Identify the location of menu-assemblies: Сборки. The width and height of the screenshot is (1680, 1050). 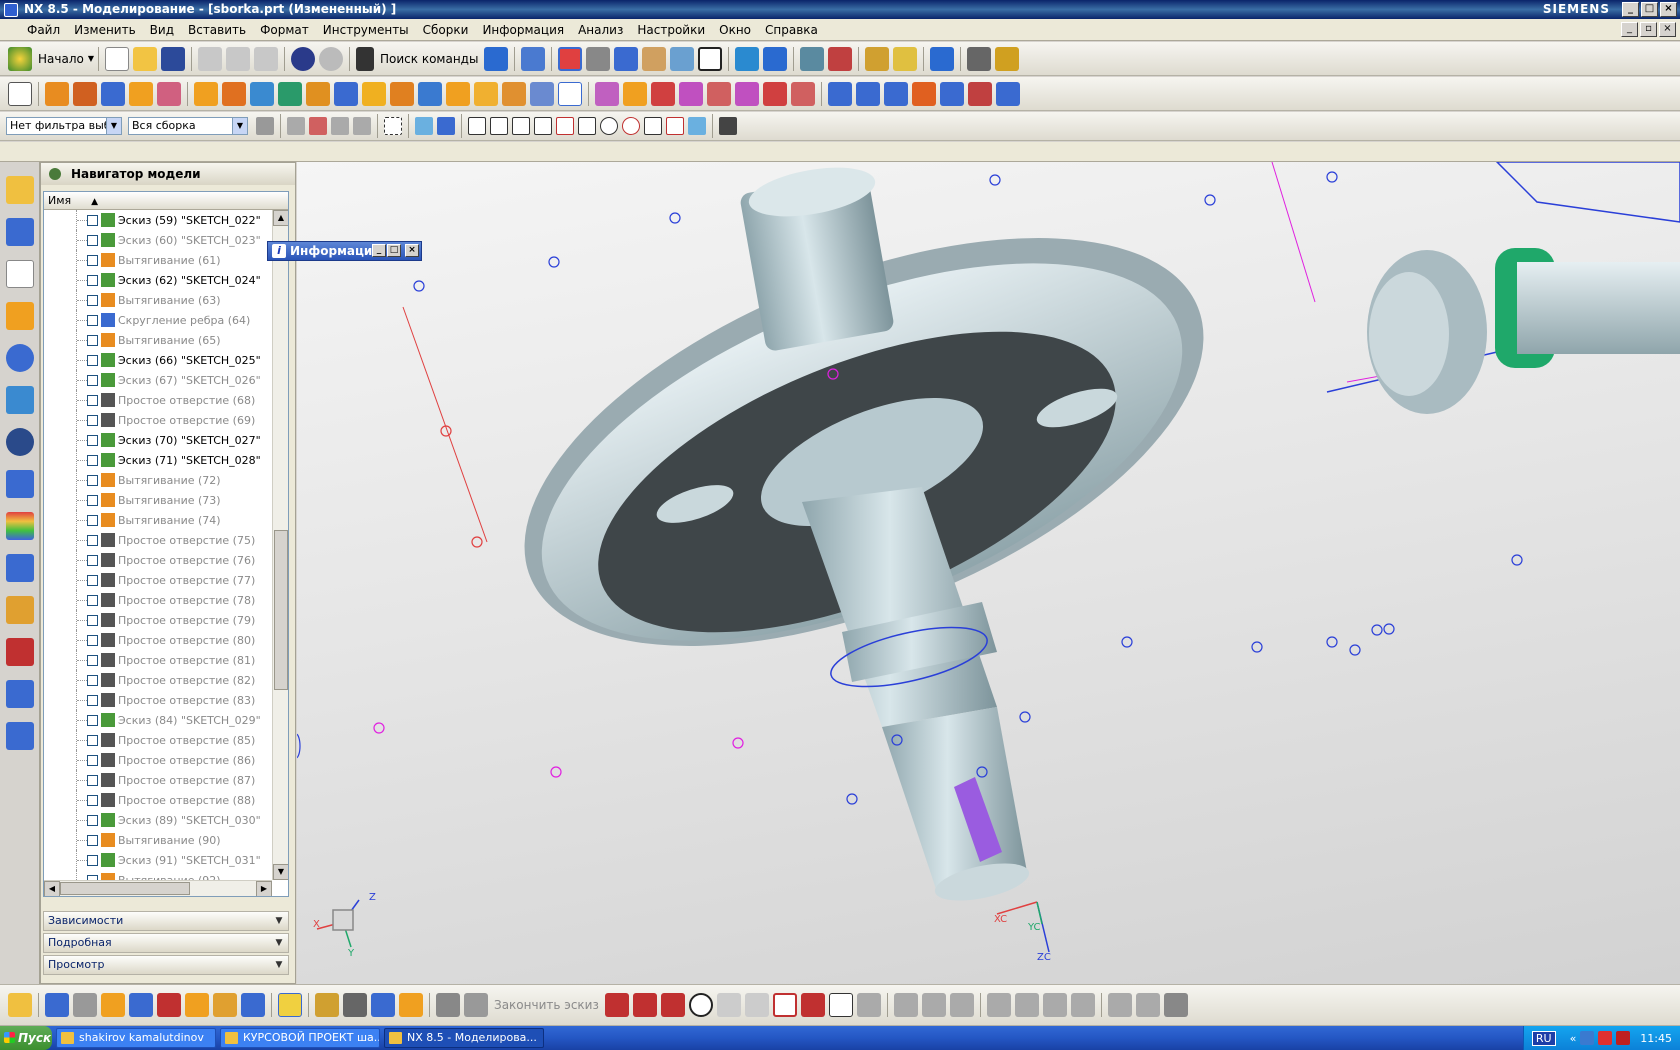
(446, 30).